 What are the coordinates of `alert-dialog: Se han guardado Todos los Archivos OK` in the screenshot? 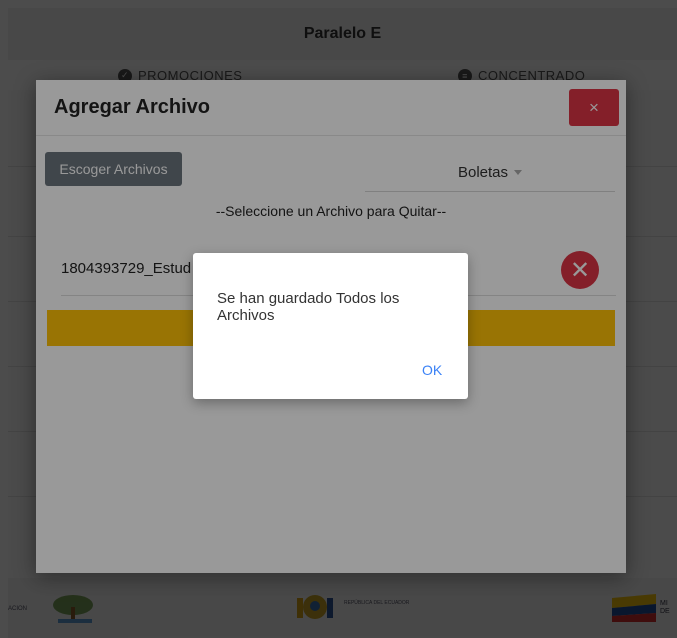 It's located at (330, 326).